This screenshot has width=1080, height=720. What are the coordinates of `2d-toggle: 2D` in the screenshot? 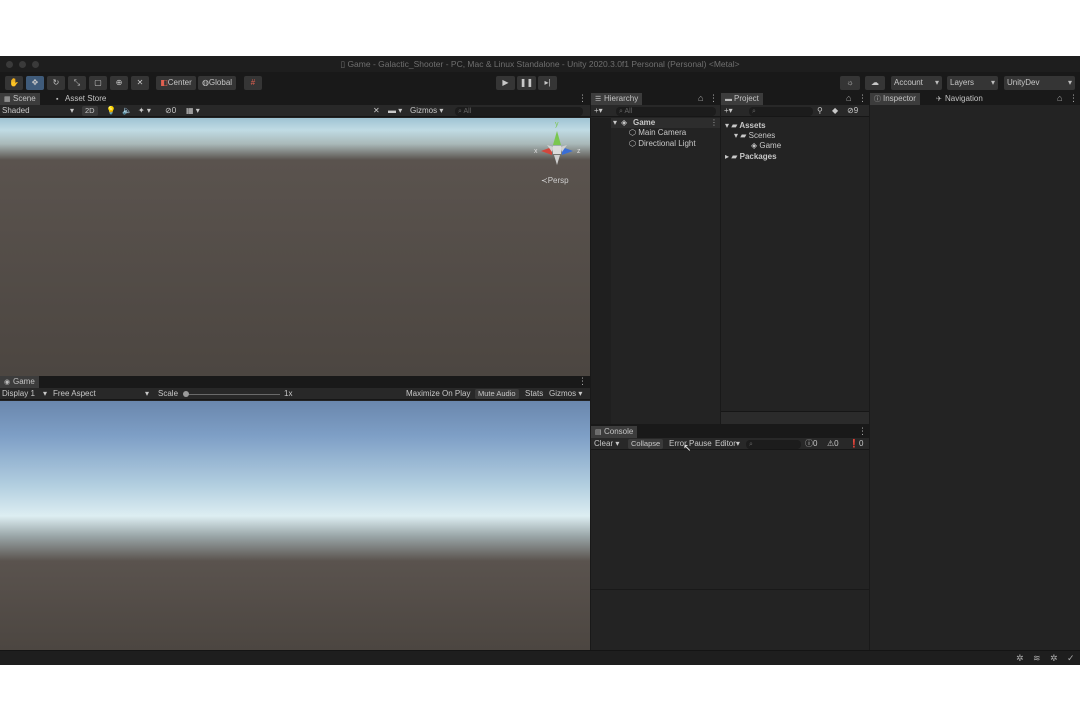 It's located at (90, 111).